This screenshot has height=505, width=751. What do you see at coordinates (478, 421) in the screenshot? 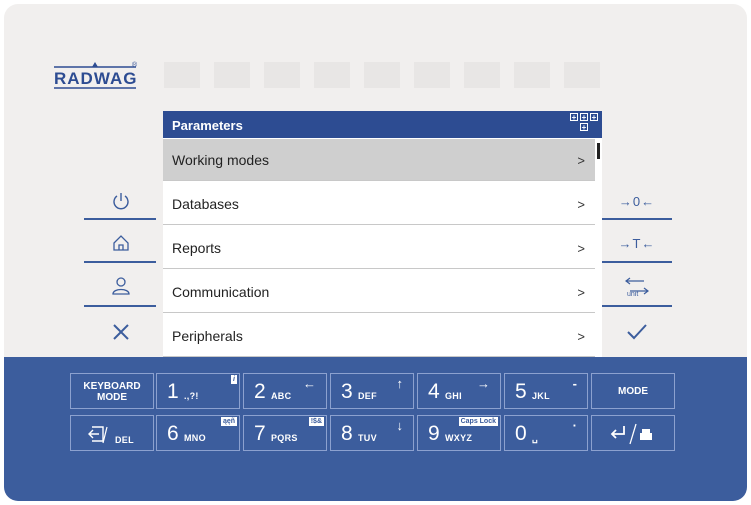
I see `caps-lock-badge: Caps Lock` at bounding box center [478, 421].